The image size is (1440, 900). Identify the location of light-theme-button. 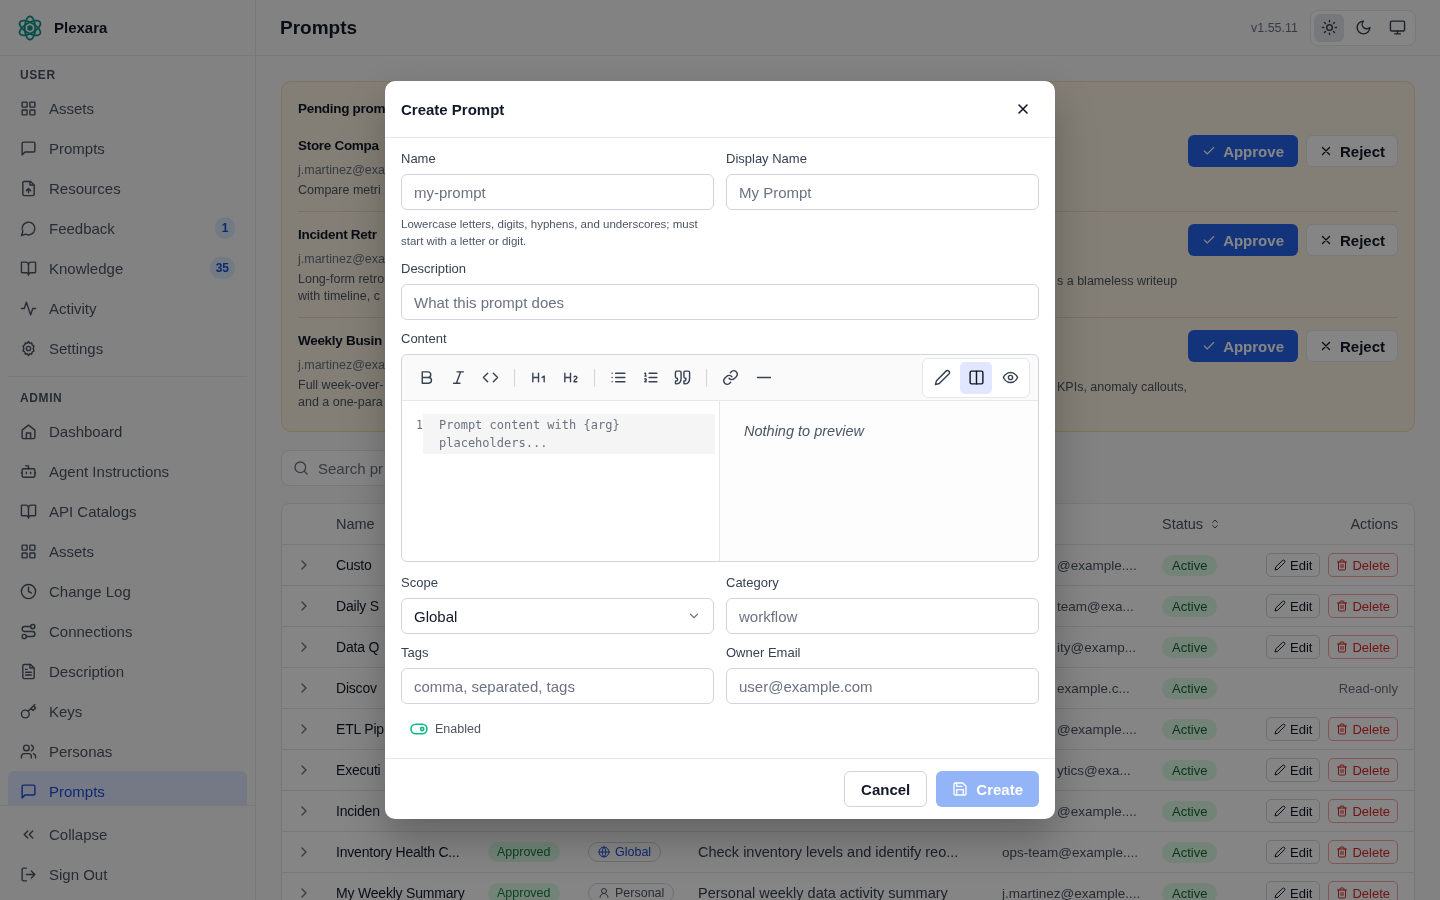
(1329, 27).